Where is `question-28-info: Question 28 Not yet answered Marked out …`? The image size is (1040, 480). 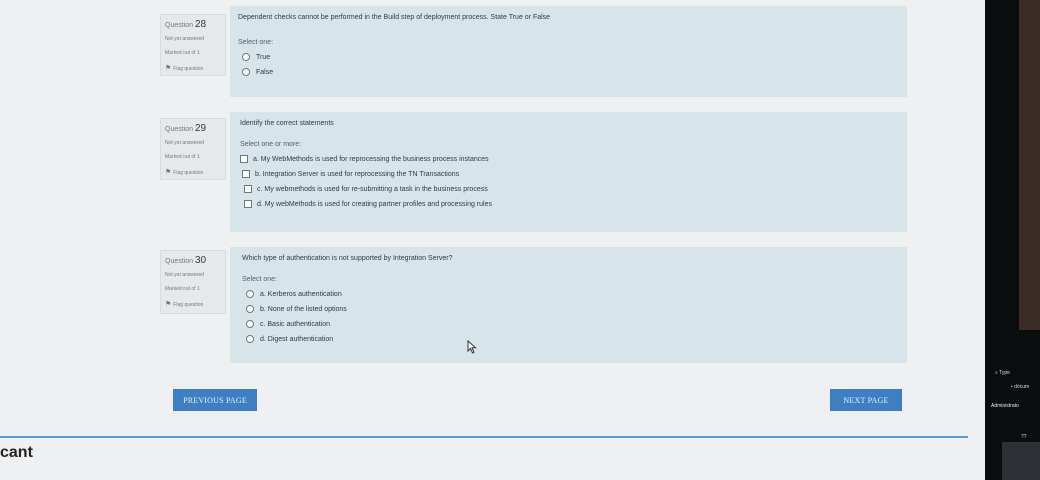
question-28-info: Question 28 Not yet answered Marked out … is located at coordinates (193, 45).